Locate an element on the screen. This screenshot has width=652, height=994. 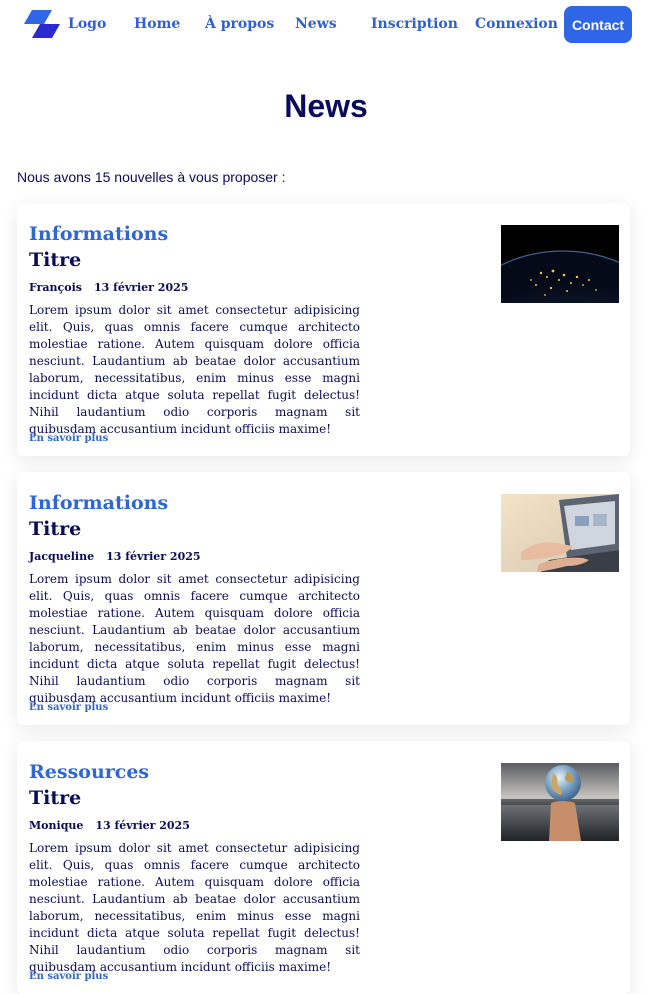
card-author: François is located at coordinates (55, 287).